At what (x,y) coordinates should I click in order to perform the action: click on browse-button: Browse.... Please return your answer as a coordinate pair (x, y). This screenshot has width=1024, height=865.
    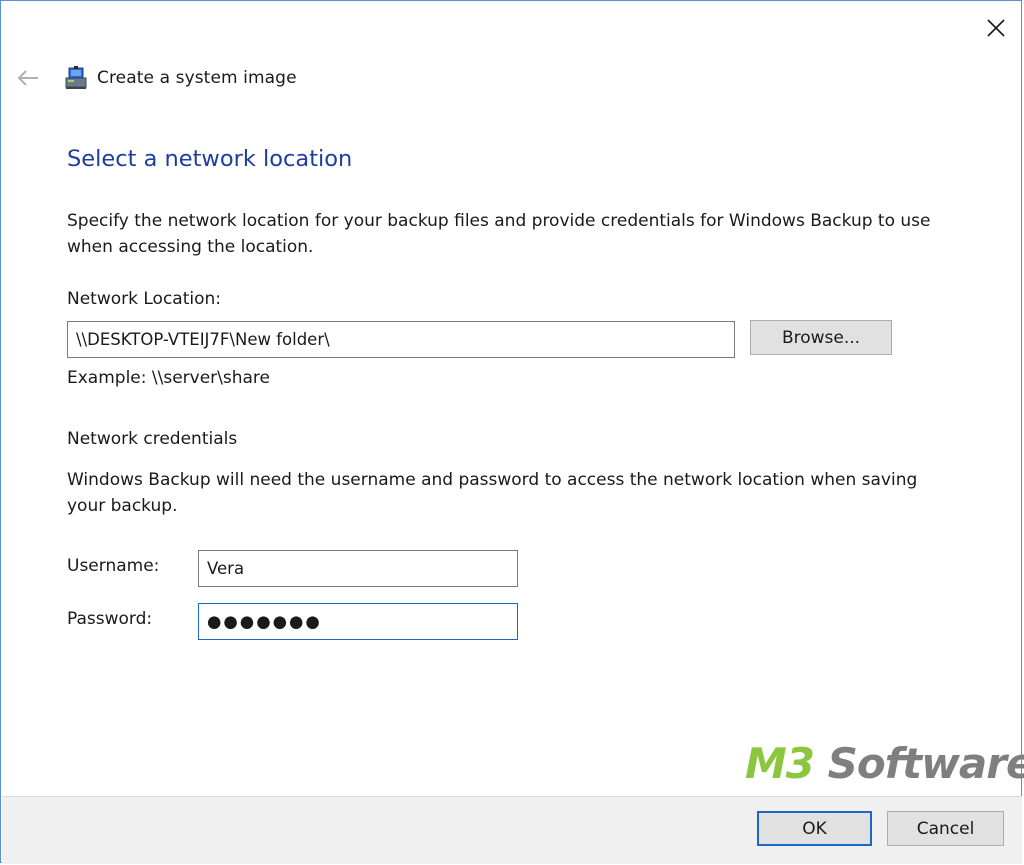
    Looking at the image, I should click on (821, 337).